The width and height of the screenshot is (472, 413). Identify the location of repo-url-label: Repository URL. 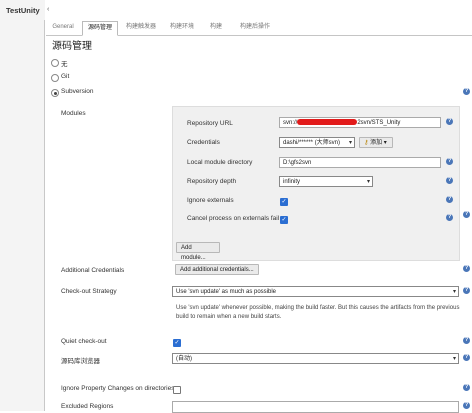
(210, 123).